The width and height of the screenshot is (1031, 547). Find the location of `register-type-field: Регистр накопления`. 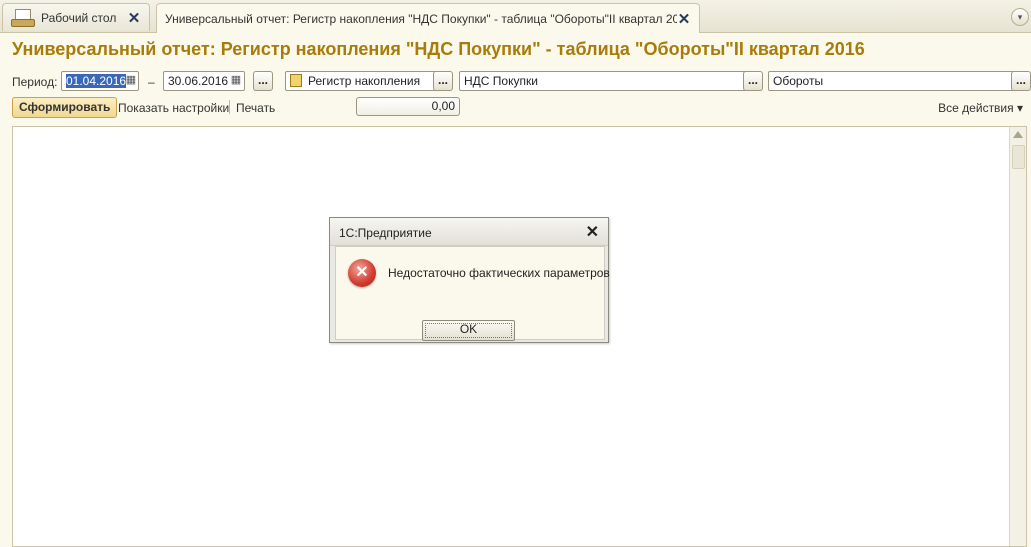

register-type-field: Регистр накопления is located at coordinates (361, 81).